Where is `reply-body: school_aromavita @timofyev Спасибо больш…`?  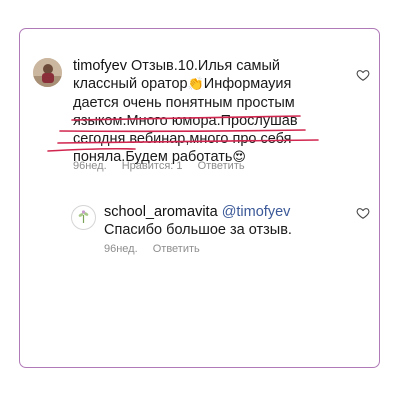 reply-body: school_aromavita @timofyev Спасибо больш… is located at coordinates (219, 221).